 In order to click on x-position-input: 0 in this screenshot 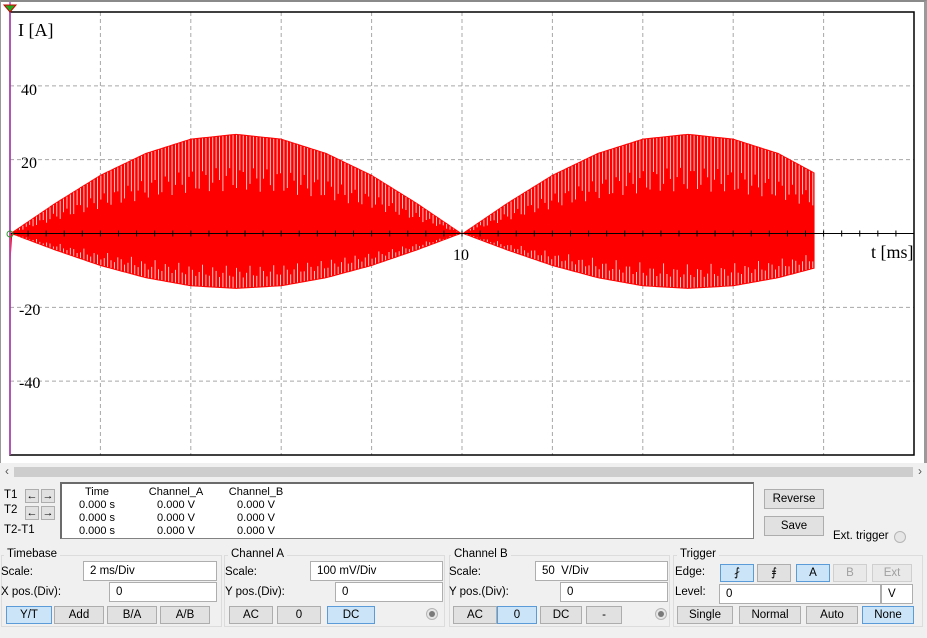, I will do `click(163, 592)`.